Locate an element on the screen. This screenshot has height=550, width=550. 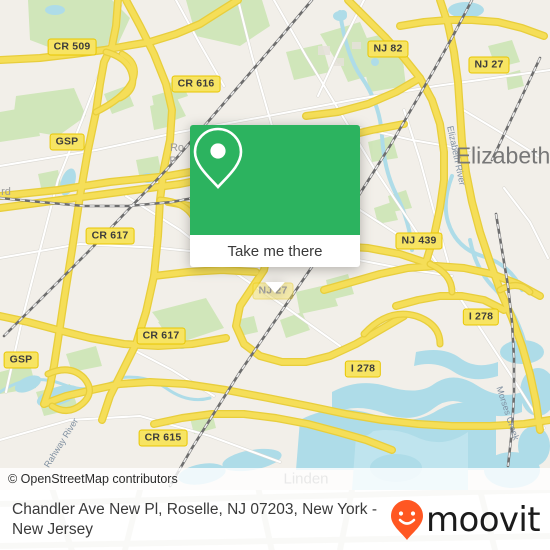
route-shield-cr-615: CR 615 is located at coordinates (163, 438).